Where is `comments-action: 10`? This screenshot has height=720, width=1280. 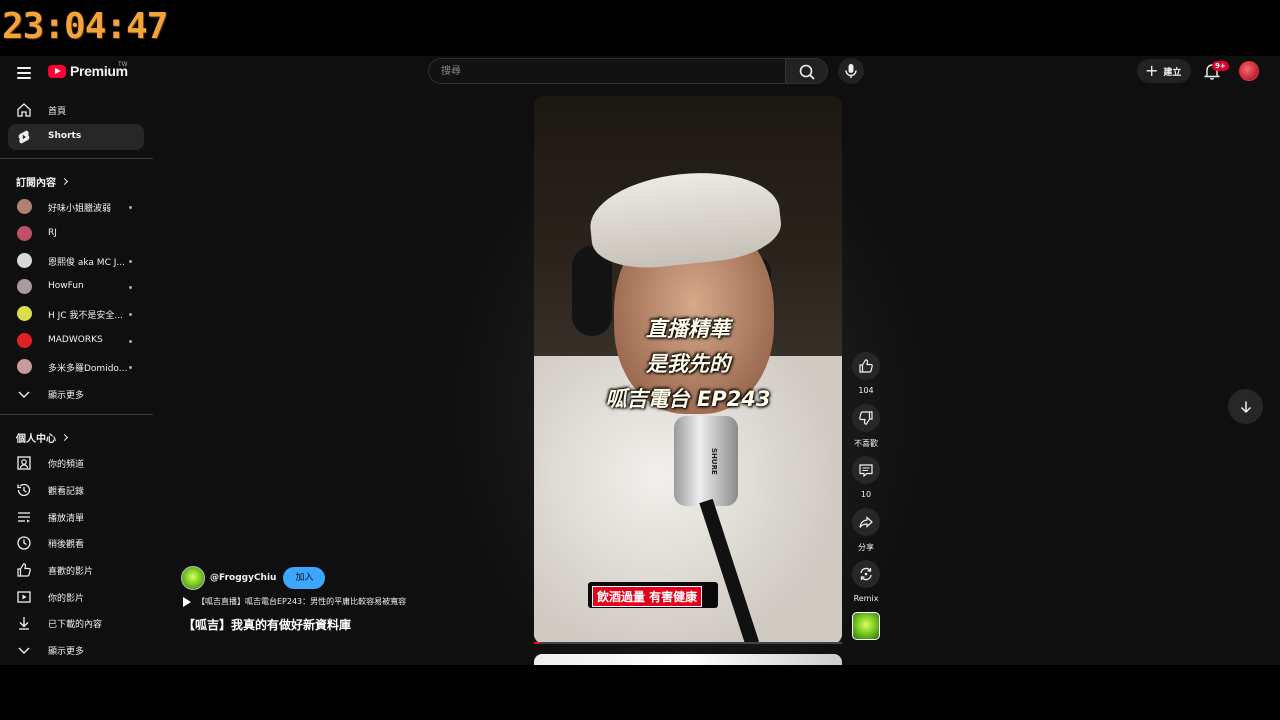
comments-action: 10 is located at coordinates (866, 477).